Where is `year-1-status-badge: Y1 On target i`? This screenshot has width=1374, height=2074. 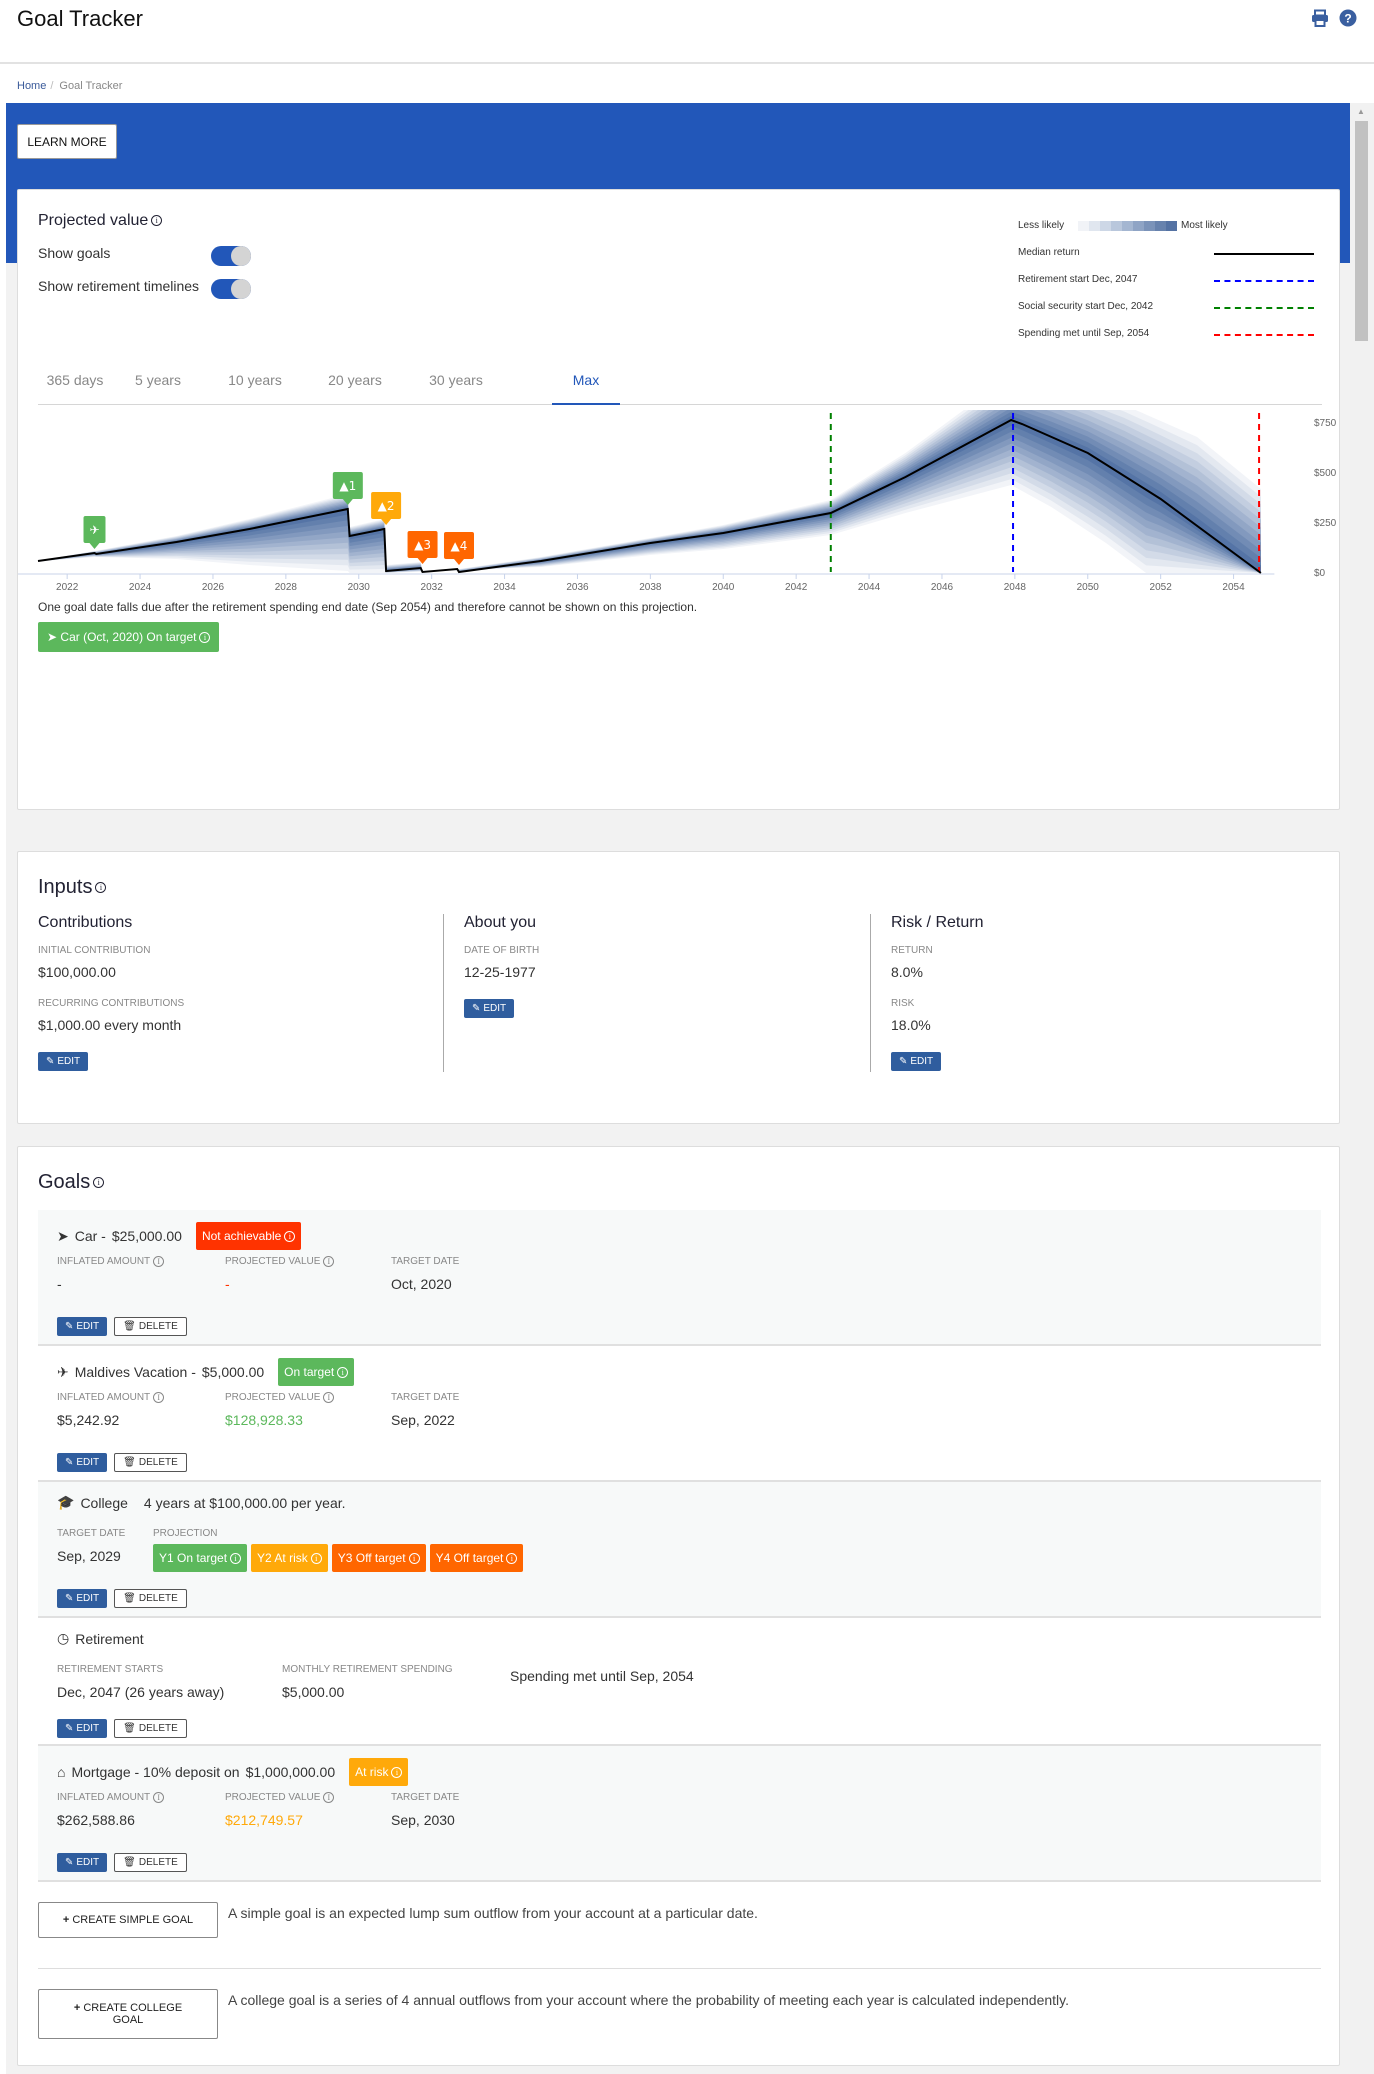
year-1-status-badge: Y1 On target i is located at coordinates (200, 1558).